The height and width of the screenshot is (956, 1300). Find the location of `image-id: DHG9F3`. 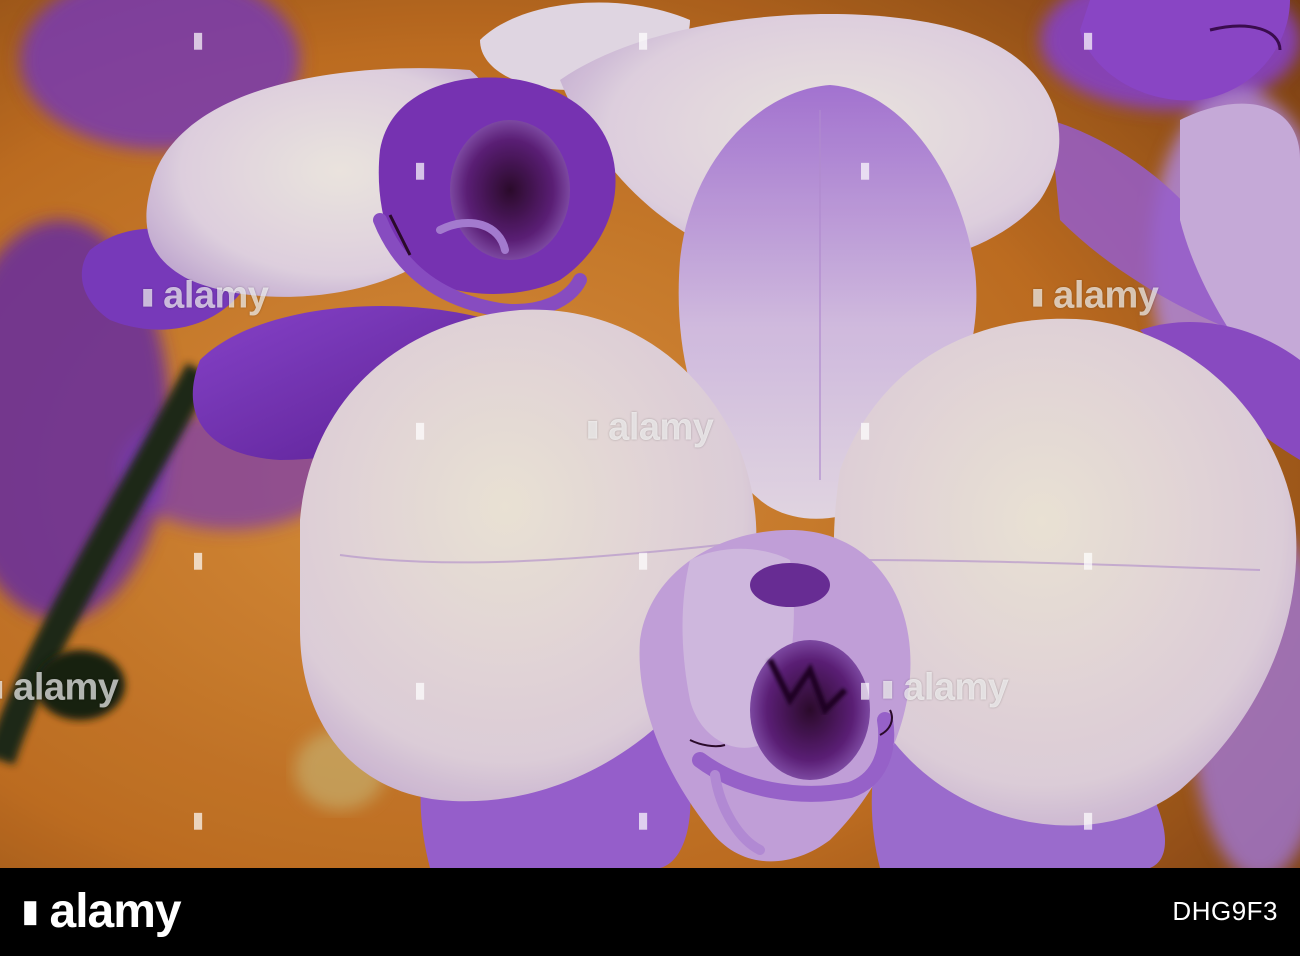

image-id: DHG9F3 is located at coordinates (1225, 911).